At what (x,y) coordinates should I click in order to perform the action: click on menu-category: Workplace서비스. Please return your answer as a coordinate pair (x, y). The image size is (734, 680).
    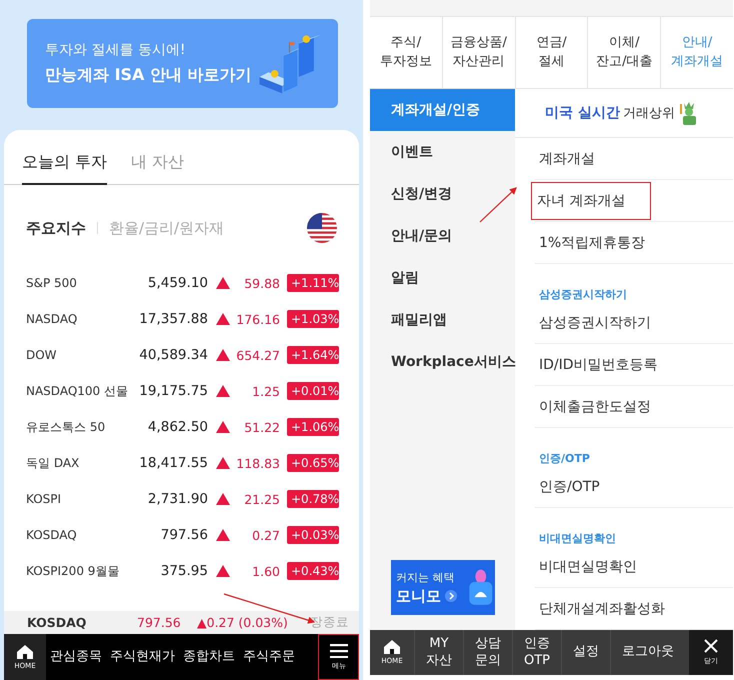
    Looking at the image, I should click on (442, 362).